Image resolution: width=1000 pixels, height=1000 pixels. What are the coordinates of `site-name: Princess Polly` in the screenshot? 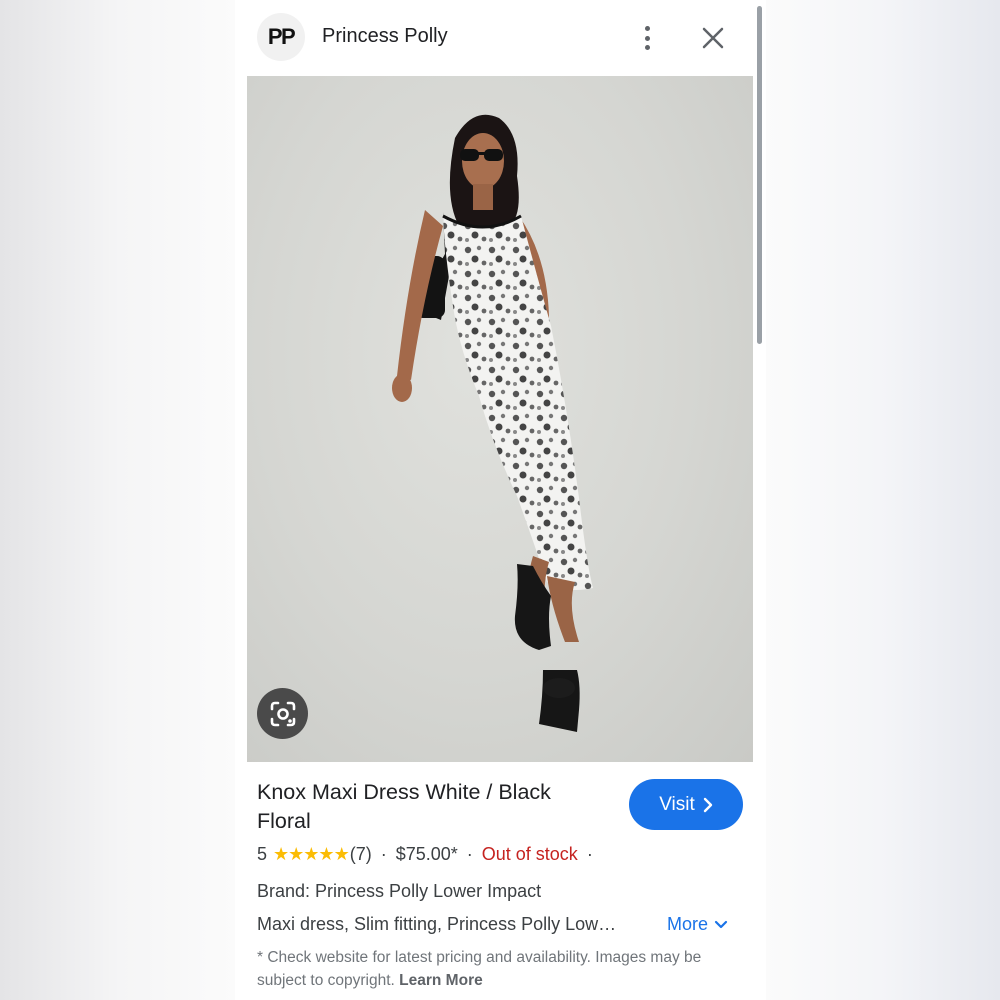 It's located at (385, 36).